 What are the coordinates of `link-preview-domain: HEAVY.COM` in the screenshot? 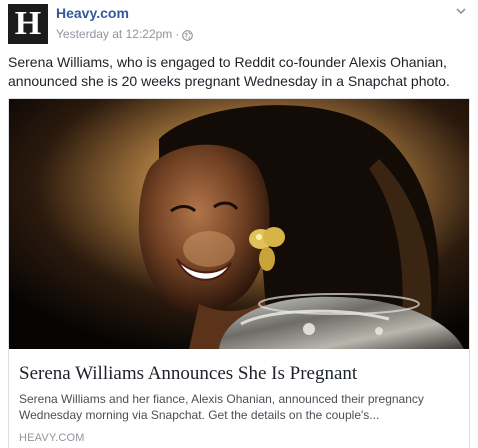 It's located at (52, 438).